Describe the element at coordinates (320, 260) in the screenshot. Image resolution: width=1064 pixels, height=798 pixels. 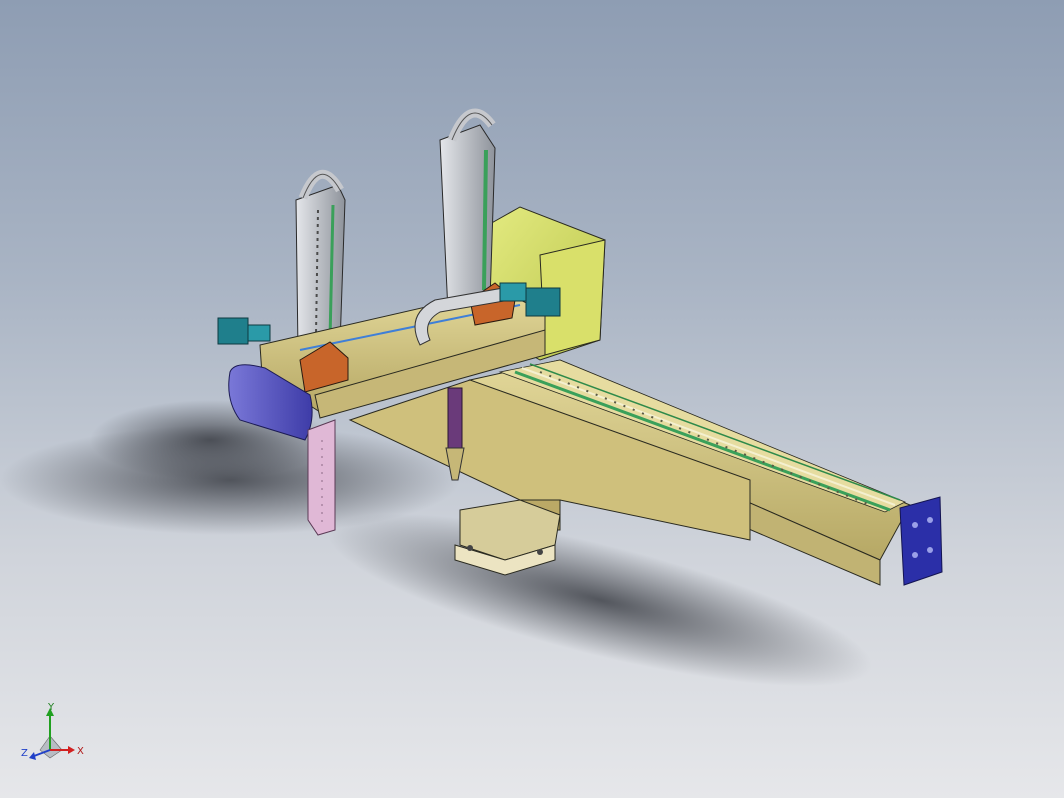
I see `front-column` at that location.